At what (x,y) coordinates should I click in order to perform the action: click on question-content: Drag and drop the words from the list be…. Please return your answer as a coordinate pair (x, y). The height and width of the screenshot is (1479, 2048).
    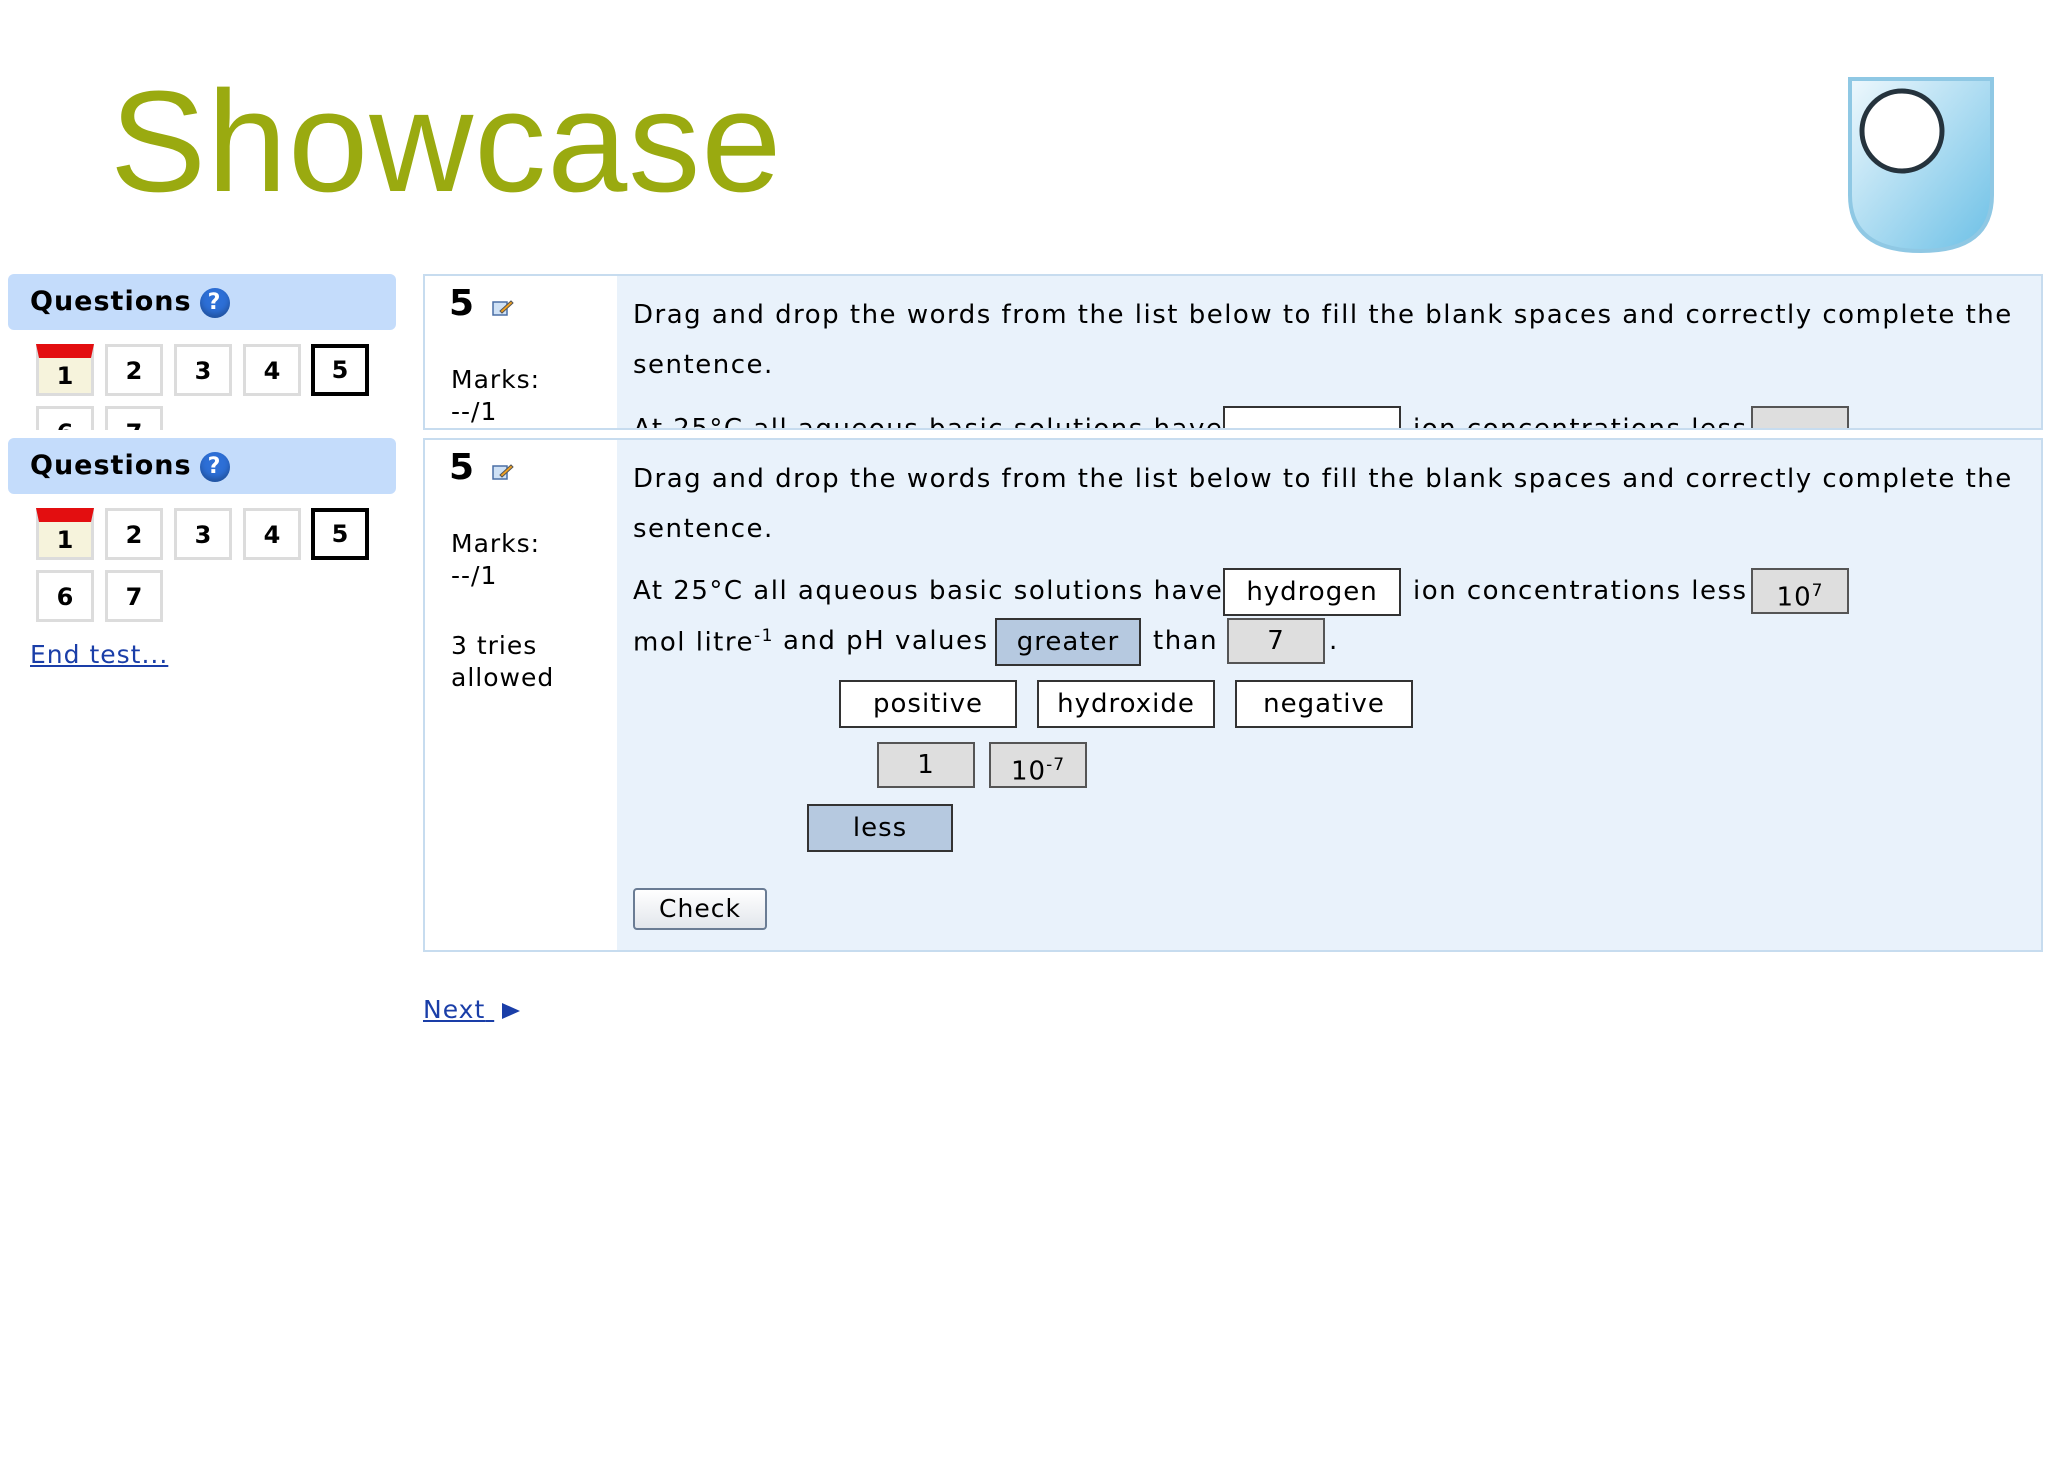
    Looking at the image, I should click on (1329, 353).